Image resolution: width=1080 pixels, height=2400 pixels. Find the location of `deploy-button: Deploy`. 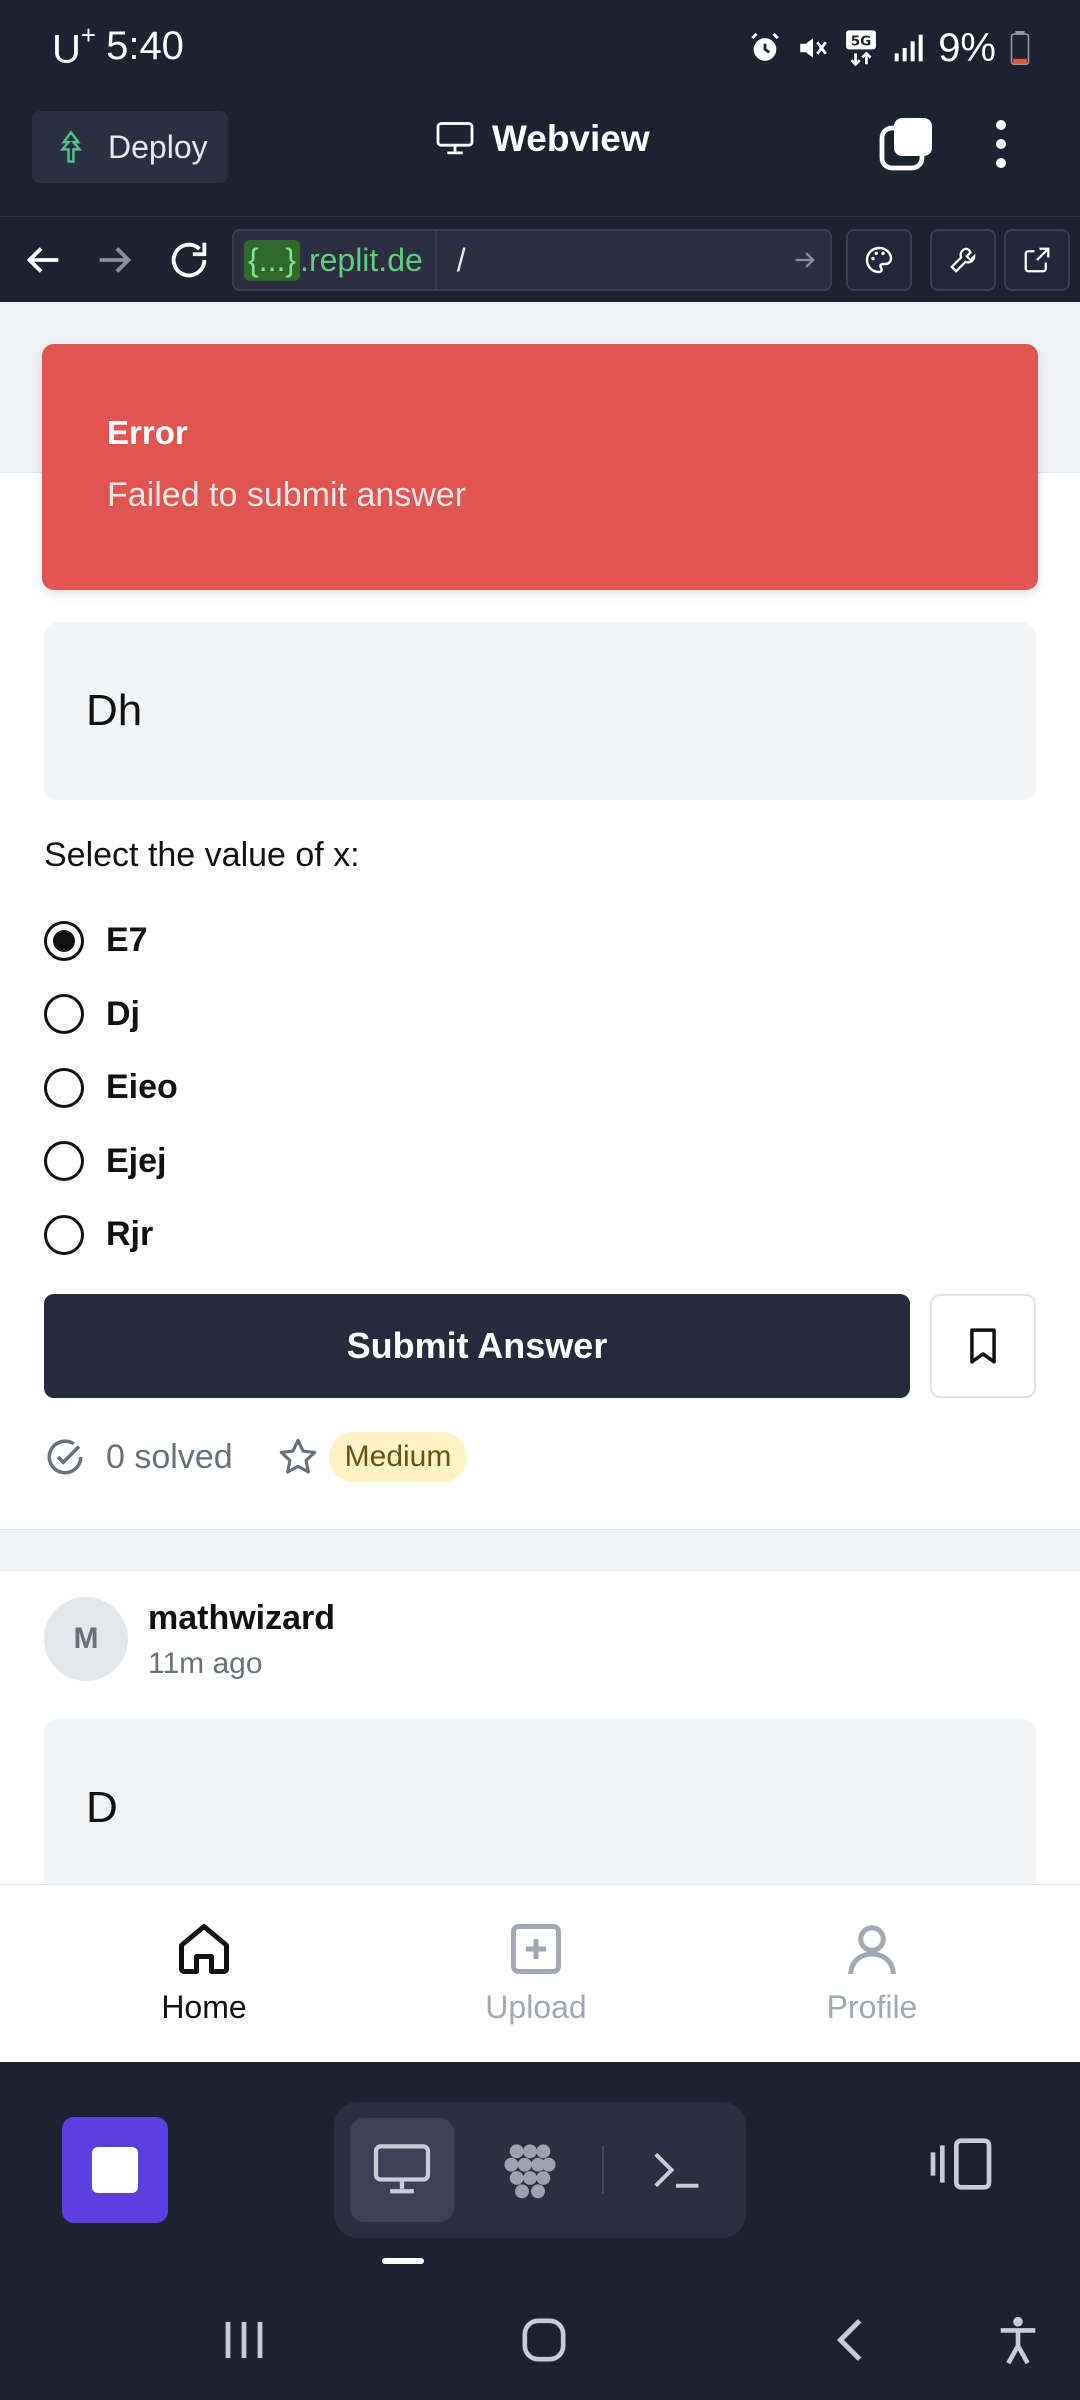

deploy-button: Deploy is located at coordinates (130, 147).